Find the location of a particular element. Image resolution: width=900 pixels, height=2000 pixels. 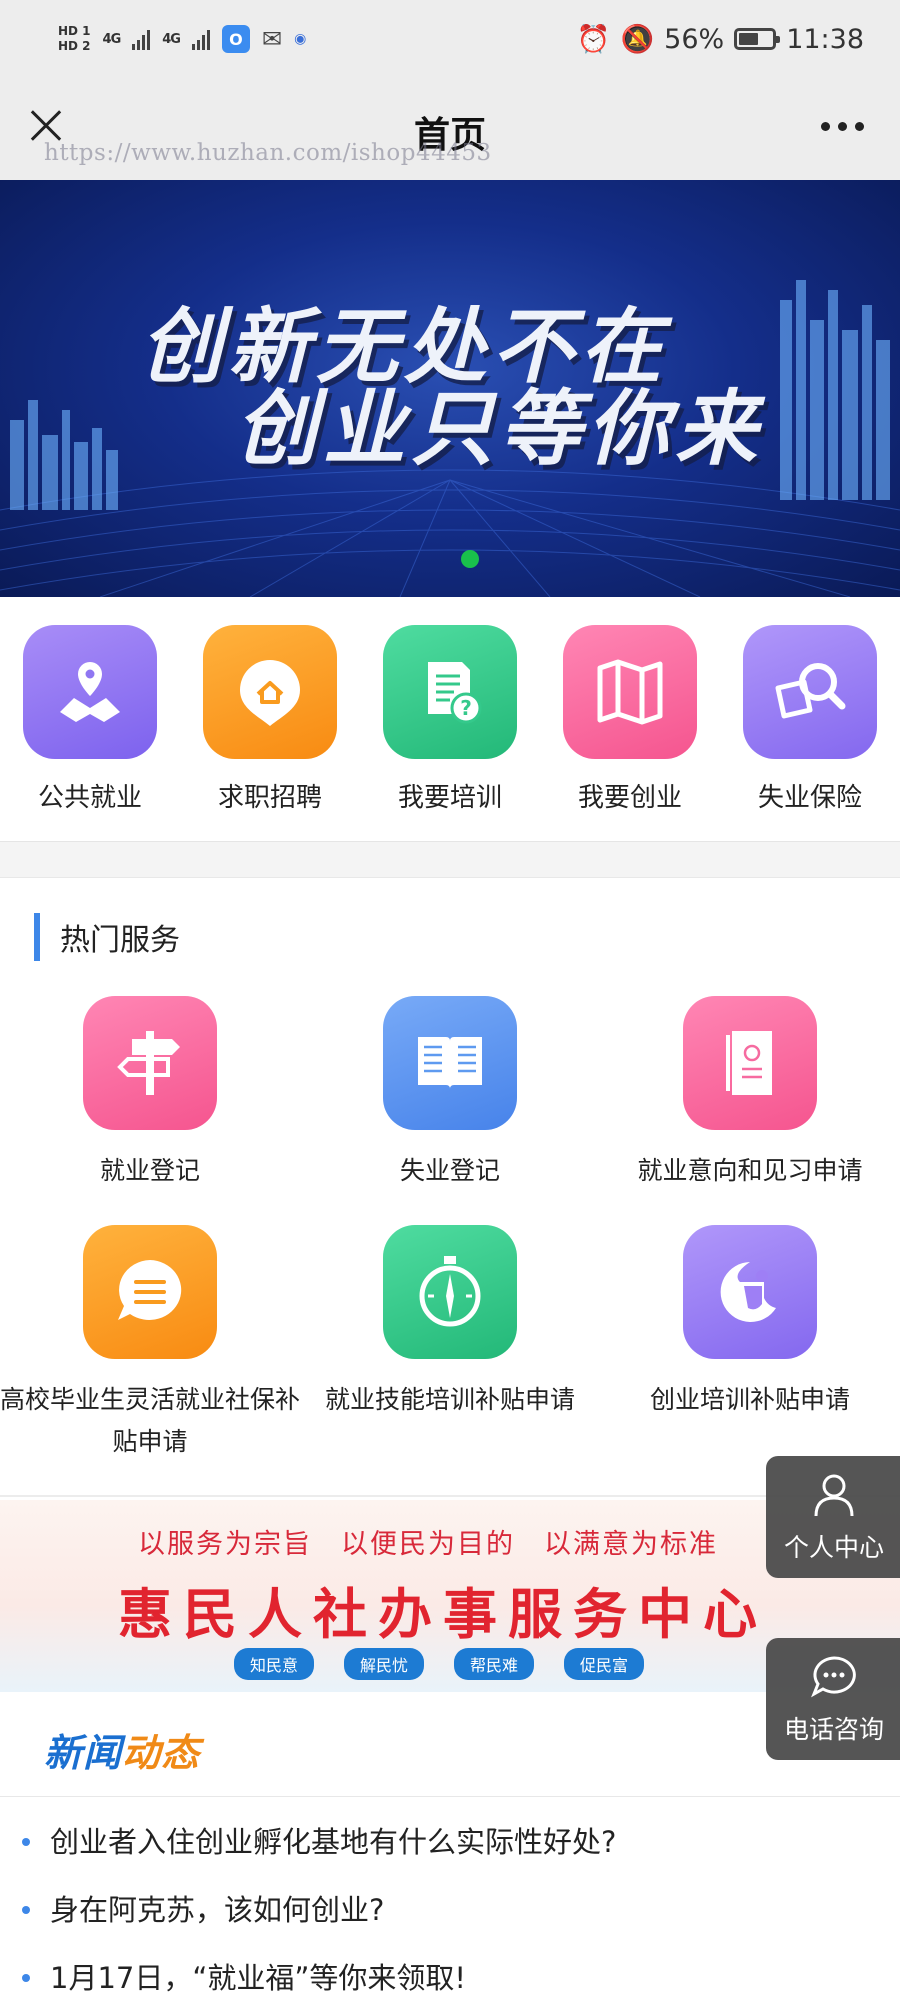

watermark-url: https://www.huzhan.com/ishop44453 is located at coordinates (268, 153).